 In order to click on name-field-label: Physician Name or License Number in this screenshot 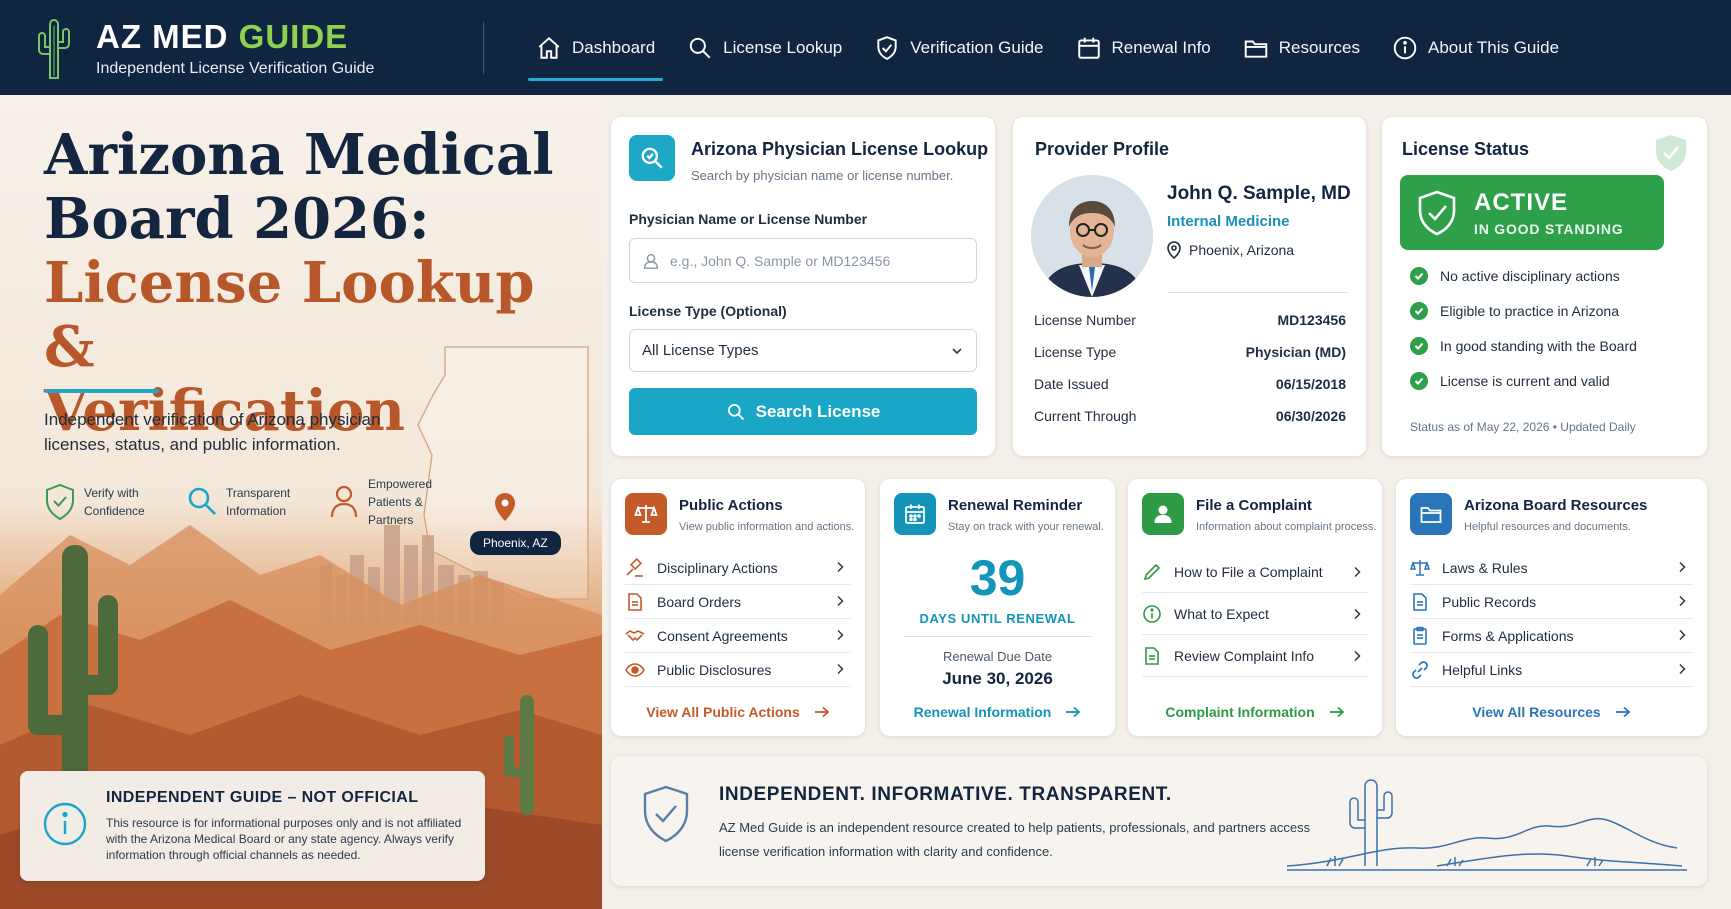, I will do `click(748, 219)`.